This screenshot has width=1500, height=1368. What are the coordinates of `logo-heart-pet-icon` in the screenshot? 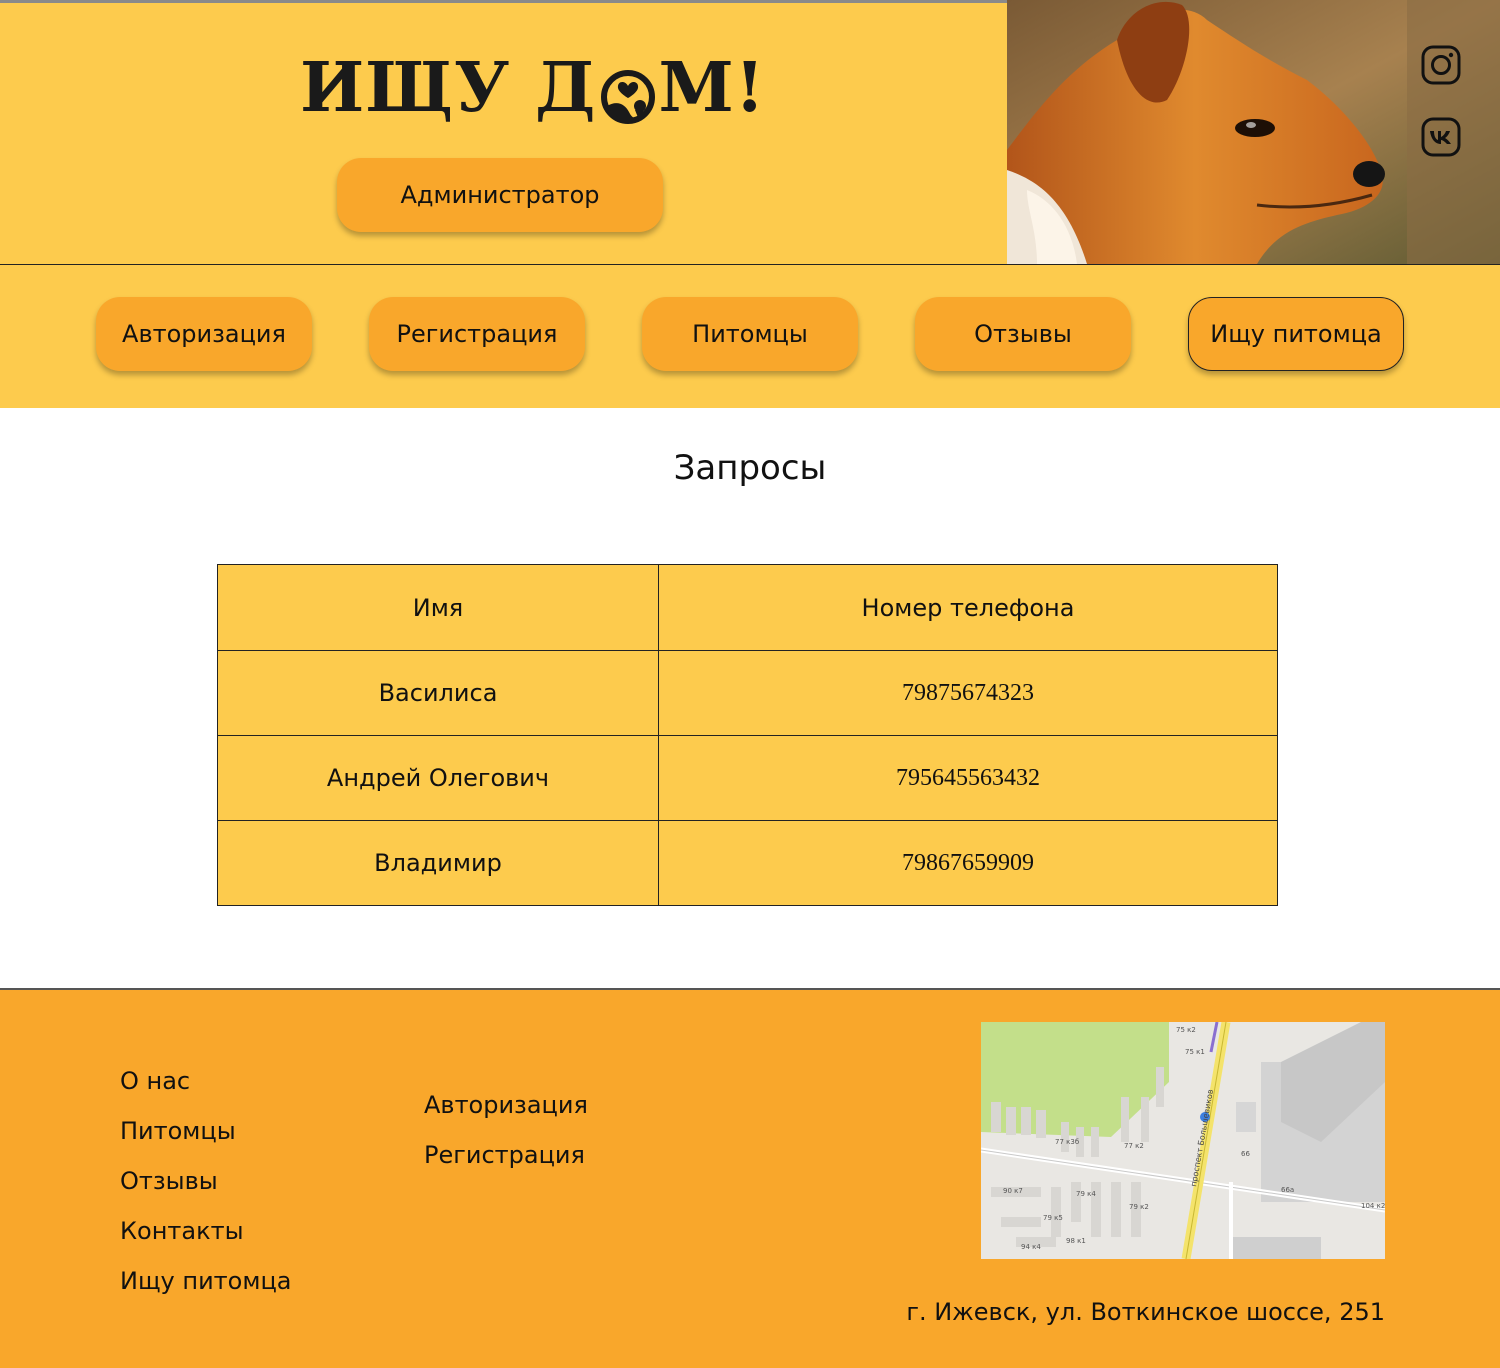 It's located at (628, 92).